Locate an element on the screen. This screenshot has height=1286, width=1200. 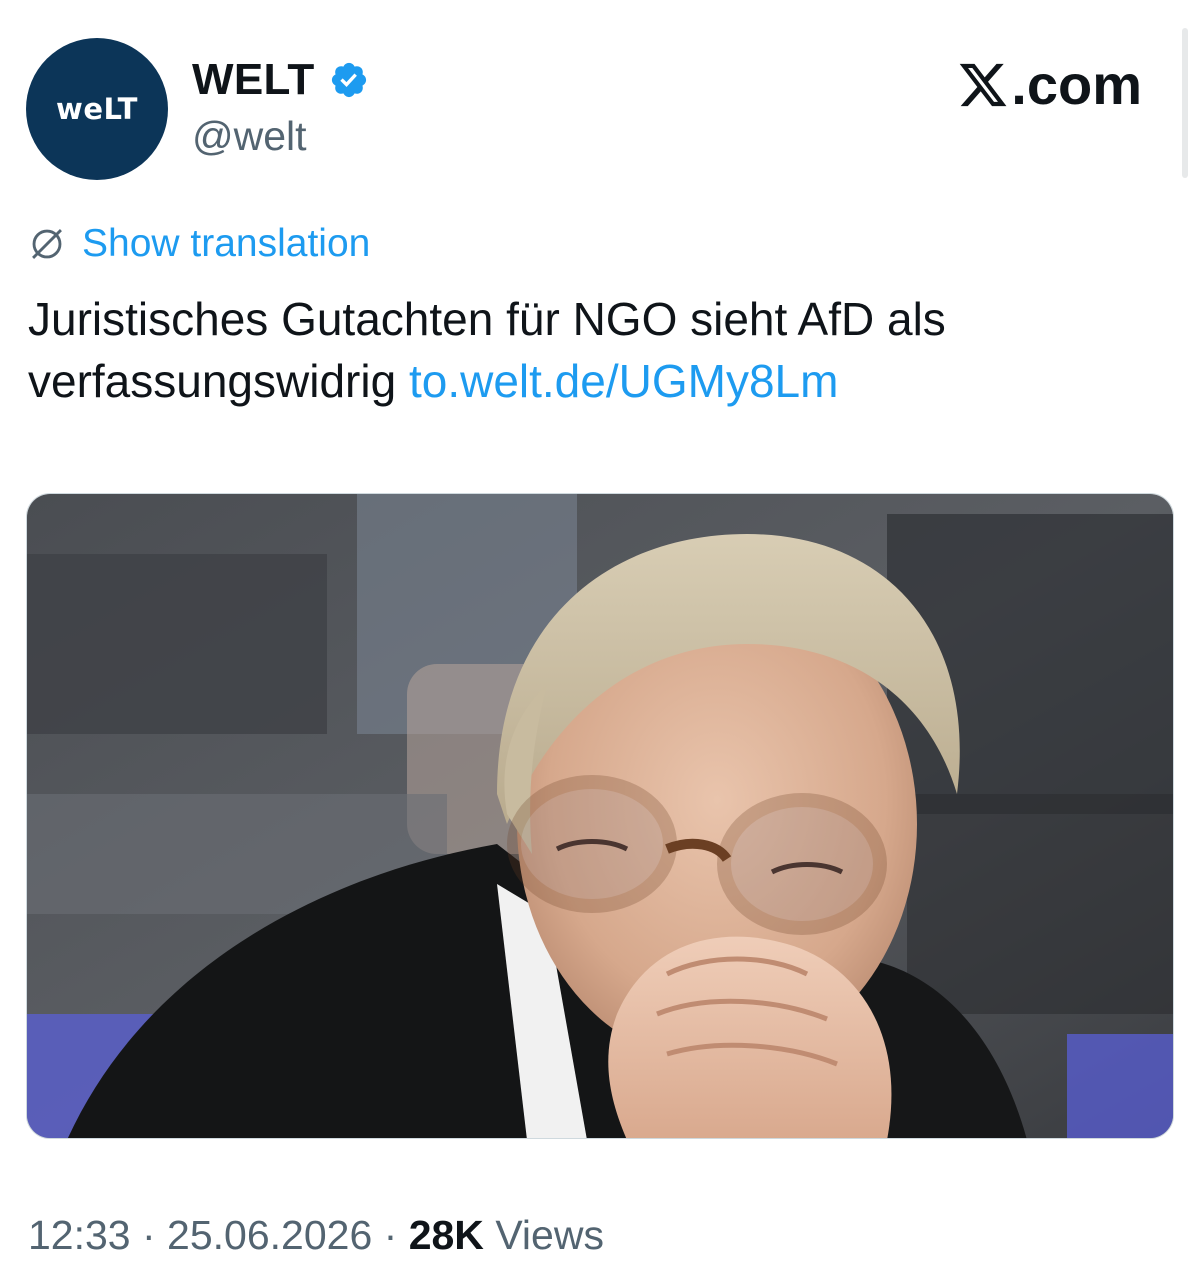
show-translation-button: Show translation is located at coordinates (199, 244).